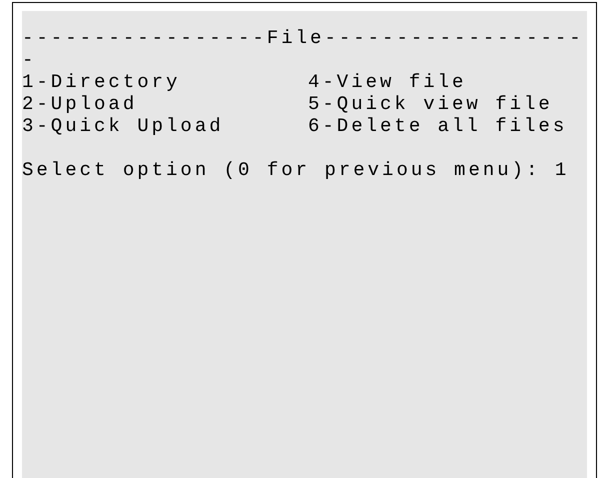 The width and height of the screenshot is (605, 478). What do you see at coordinates (123, 126) in the screenshot?
I see `menu-option: 3-Quick Upload` at bounding box center [123, 126].